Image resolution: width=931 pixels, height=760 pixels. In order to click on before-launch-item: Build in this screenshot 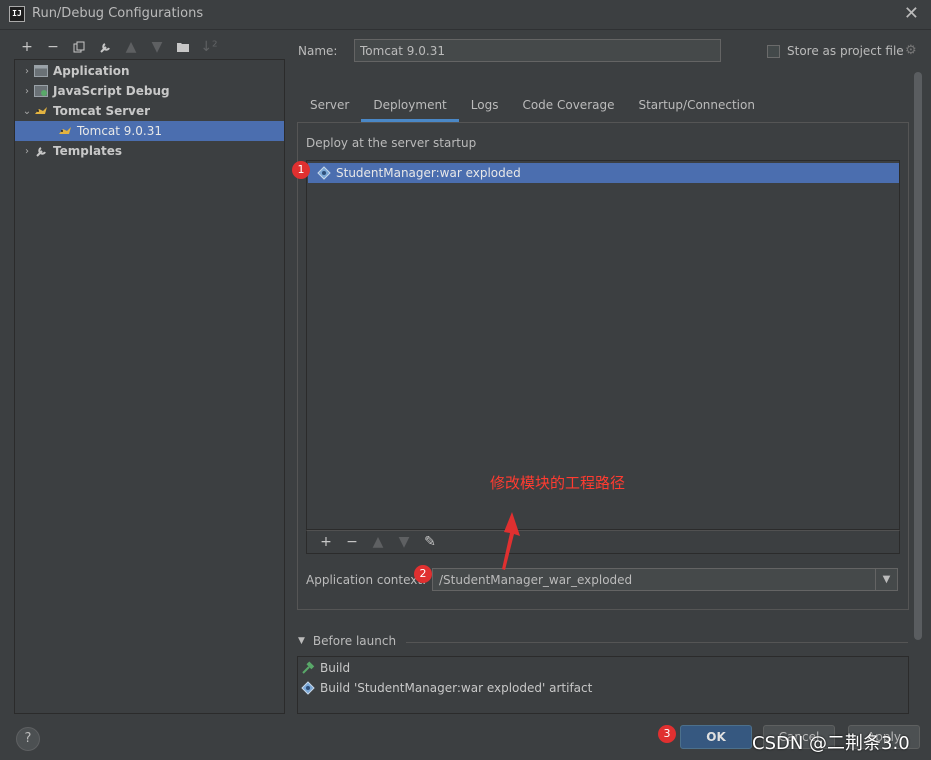, I will do `click(325, 668)`.